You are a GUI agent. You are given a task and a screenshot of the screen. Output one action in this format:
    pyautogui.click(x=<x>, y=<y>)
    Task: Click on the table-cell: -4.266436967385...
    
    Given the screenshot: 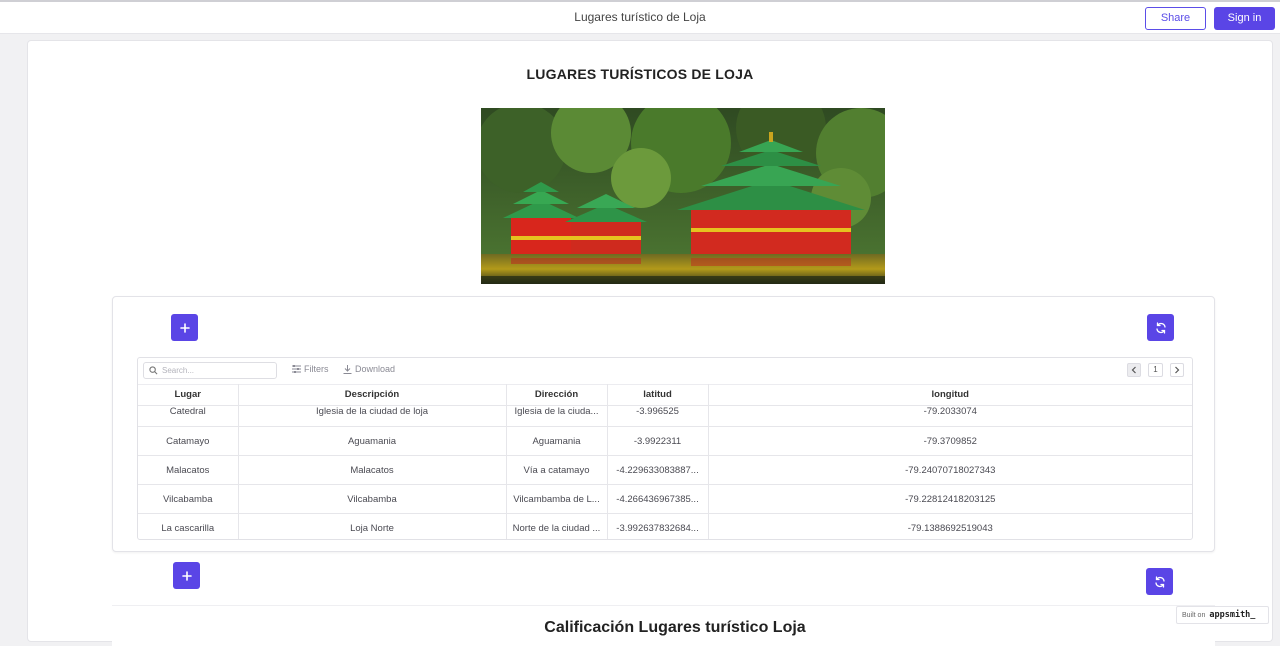 What is the action you would take?
    pyautogui.click(x=658, y=499)
    